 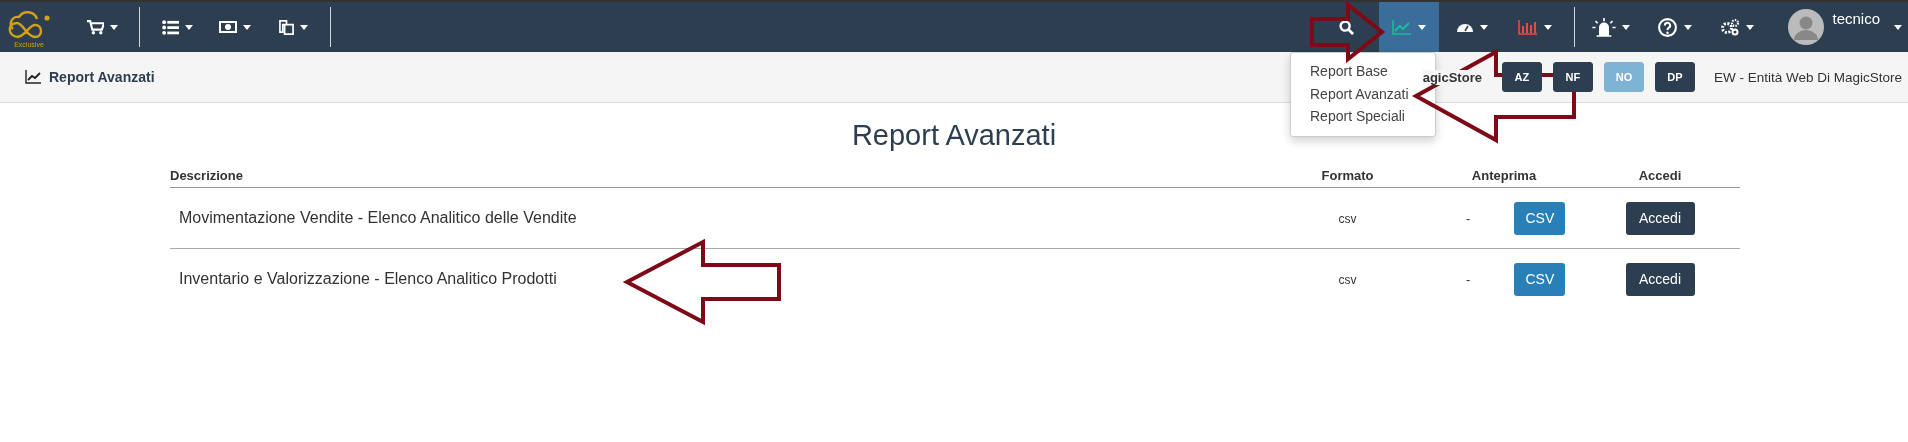 I want to click on bar-chart-icon, so click(x=1528, y=27).